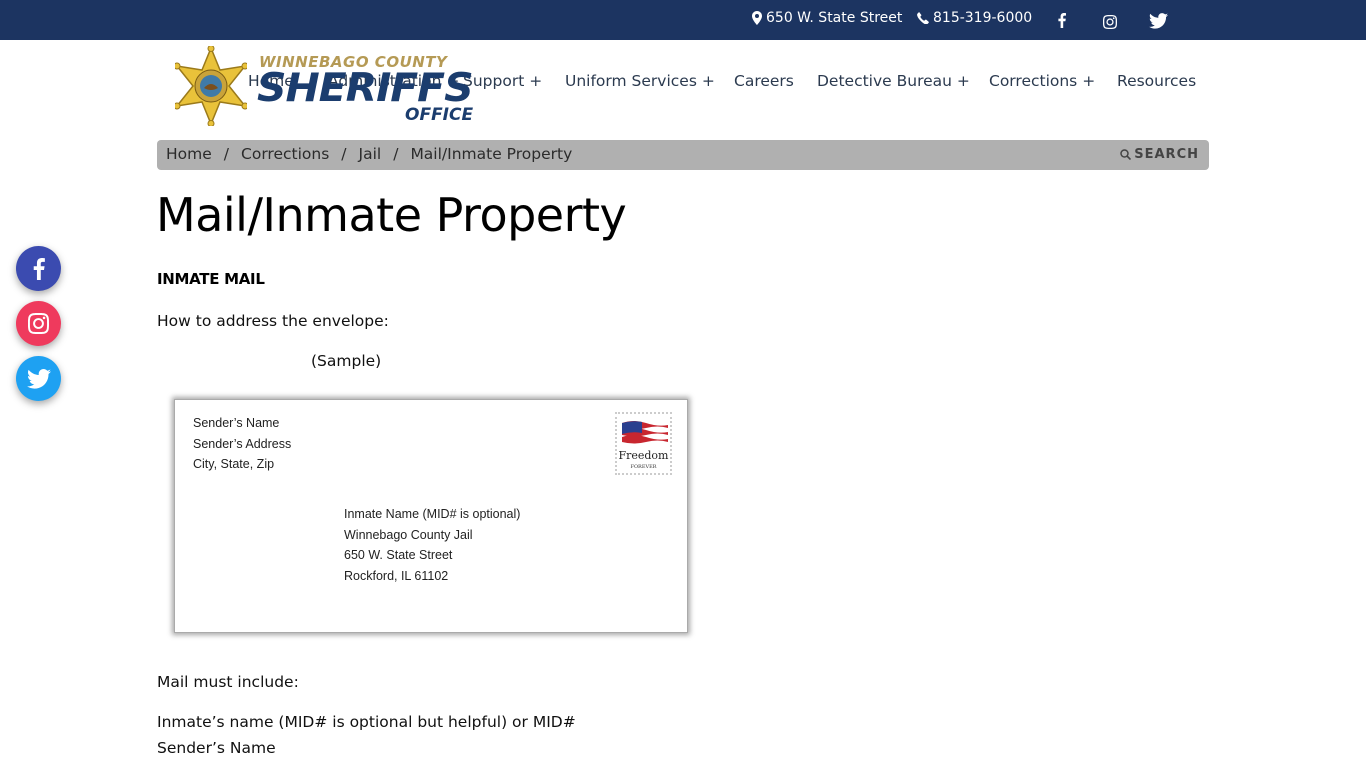 The image size is (1366, 768). What do you see at coordinates (346, 361) in the screenshot?
I see `sample-label: (Sample)` at bounding box center [346, 361].